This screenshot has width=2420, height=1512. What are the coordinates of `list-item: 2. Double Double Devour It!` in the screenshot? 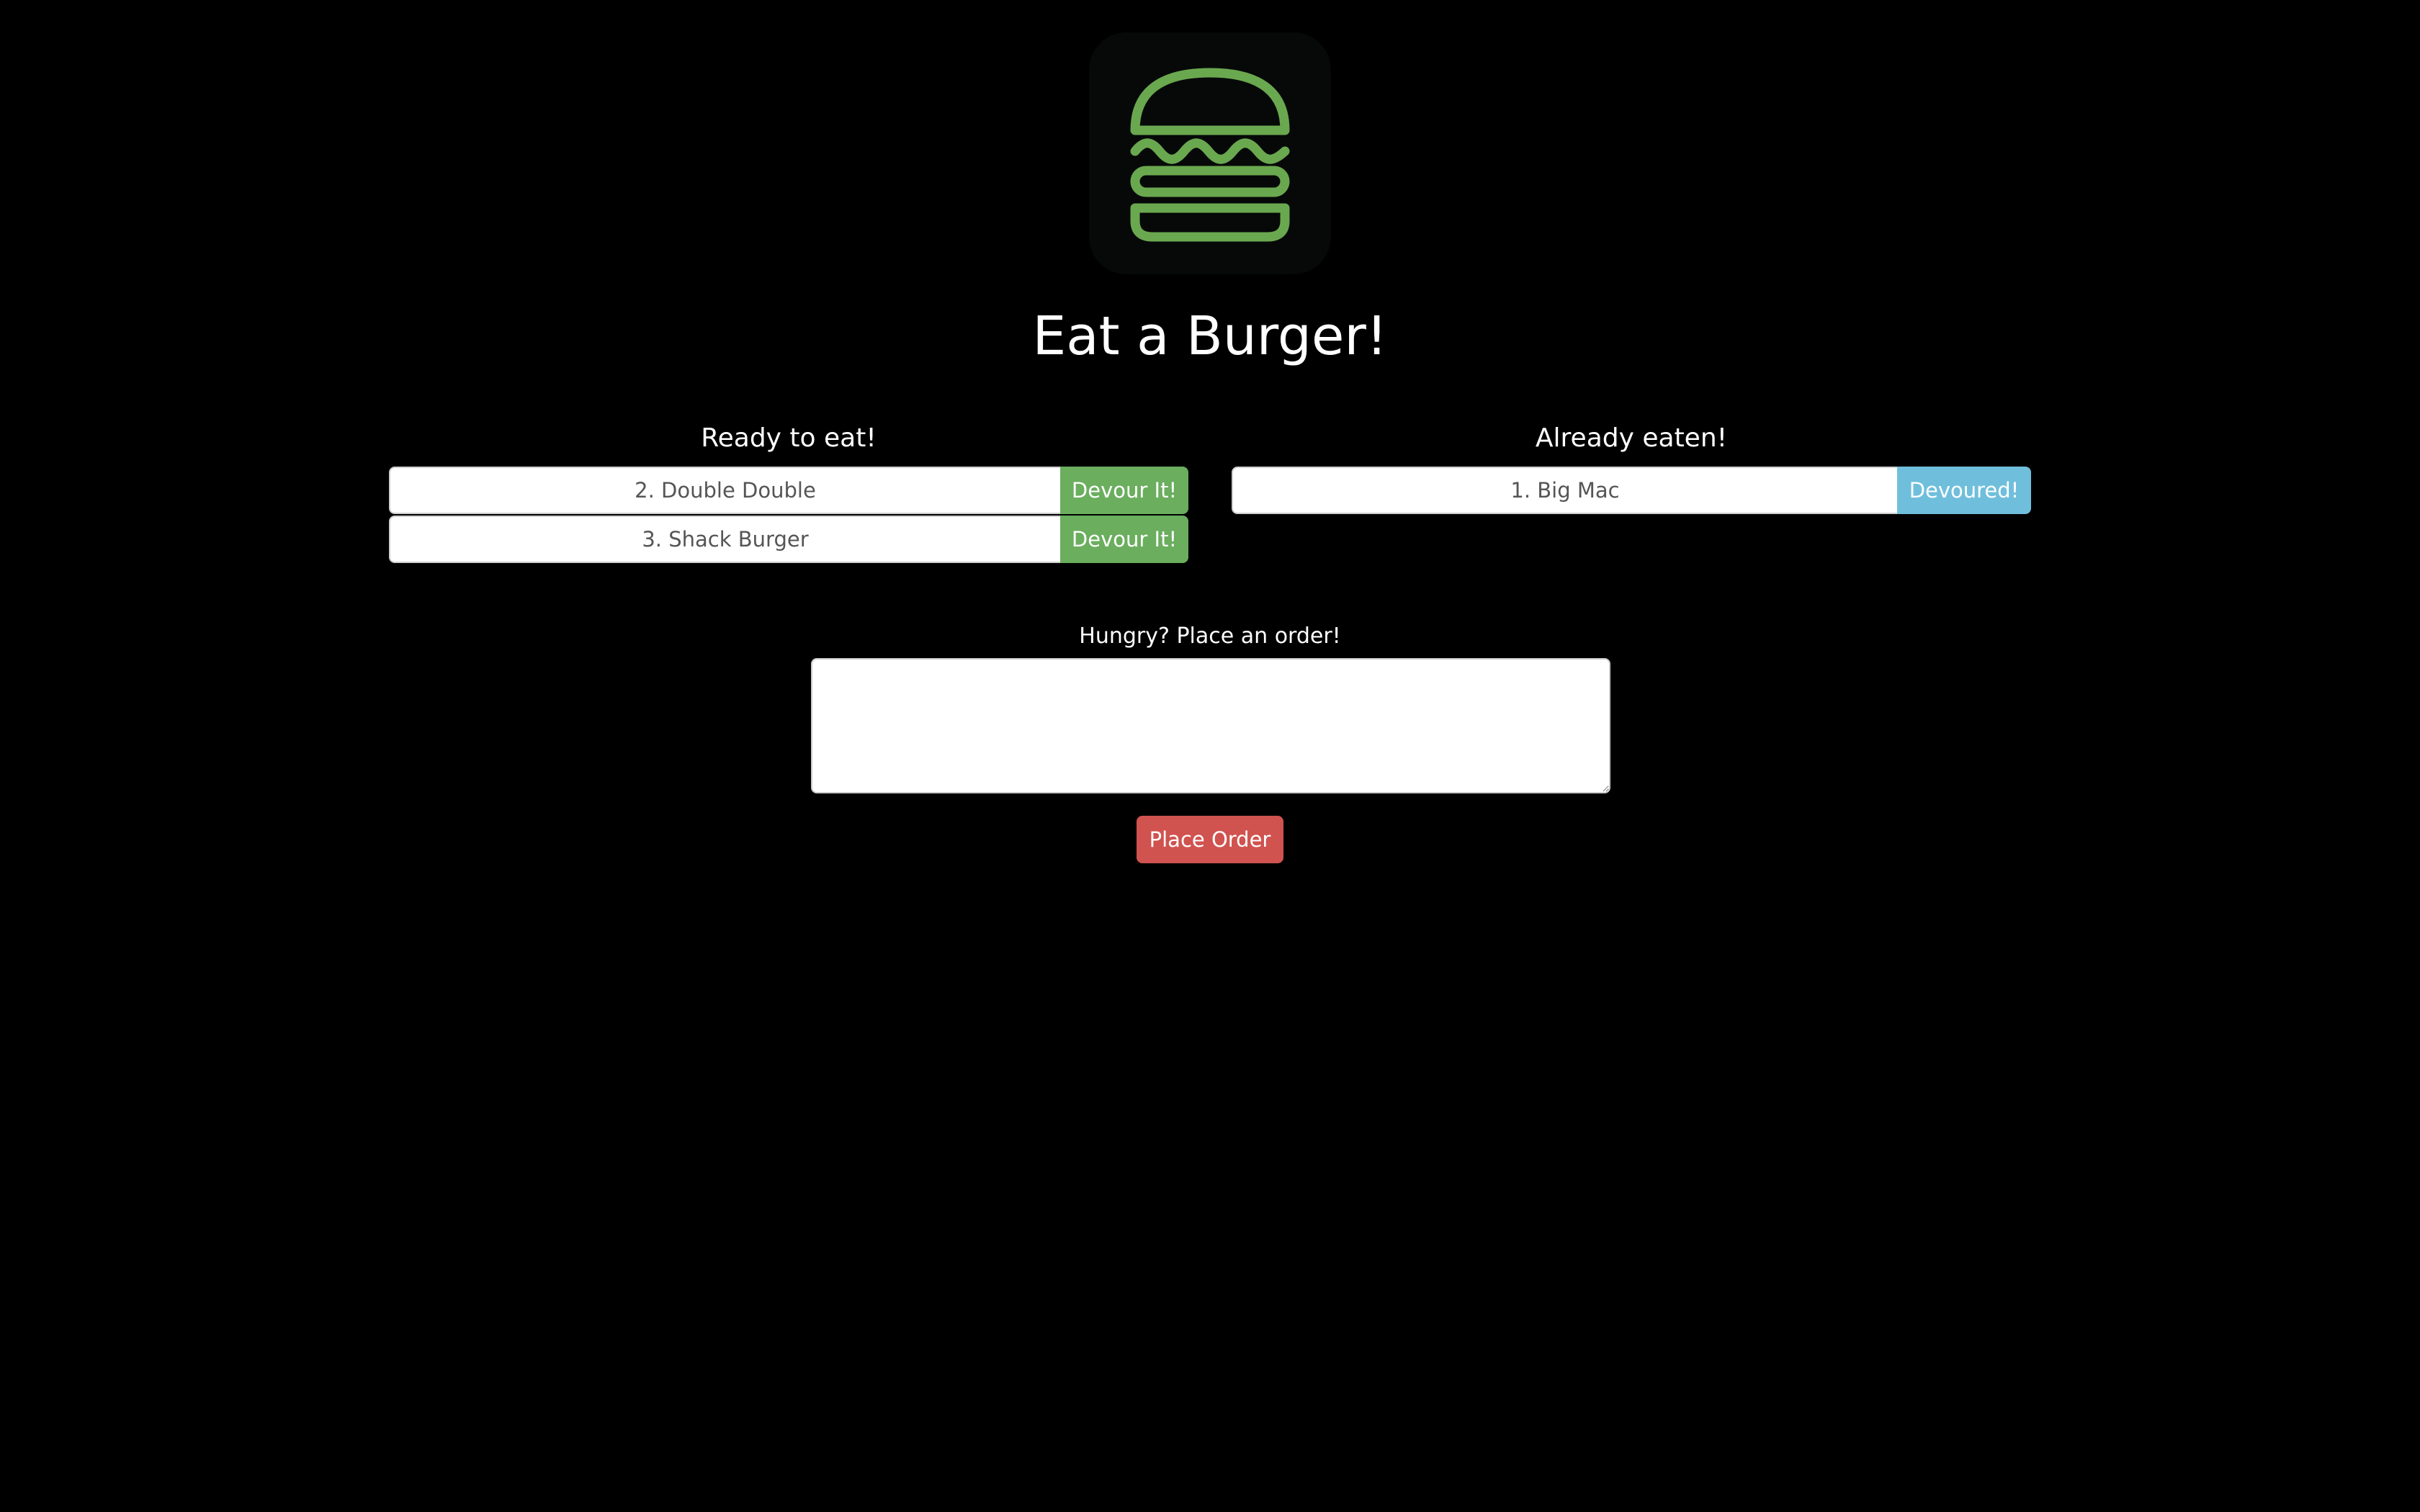 It's located at (788, 490).